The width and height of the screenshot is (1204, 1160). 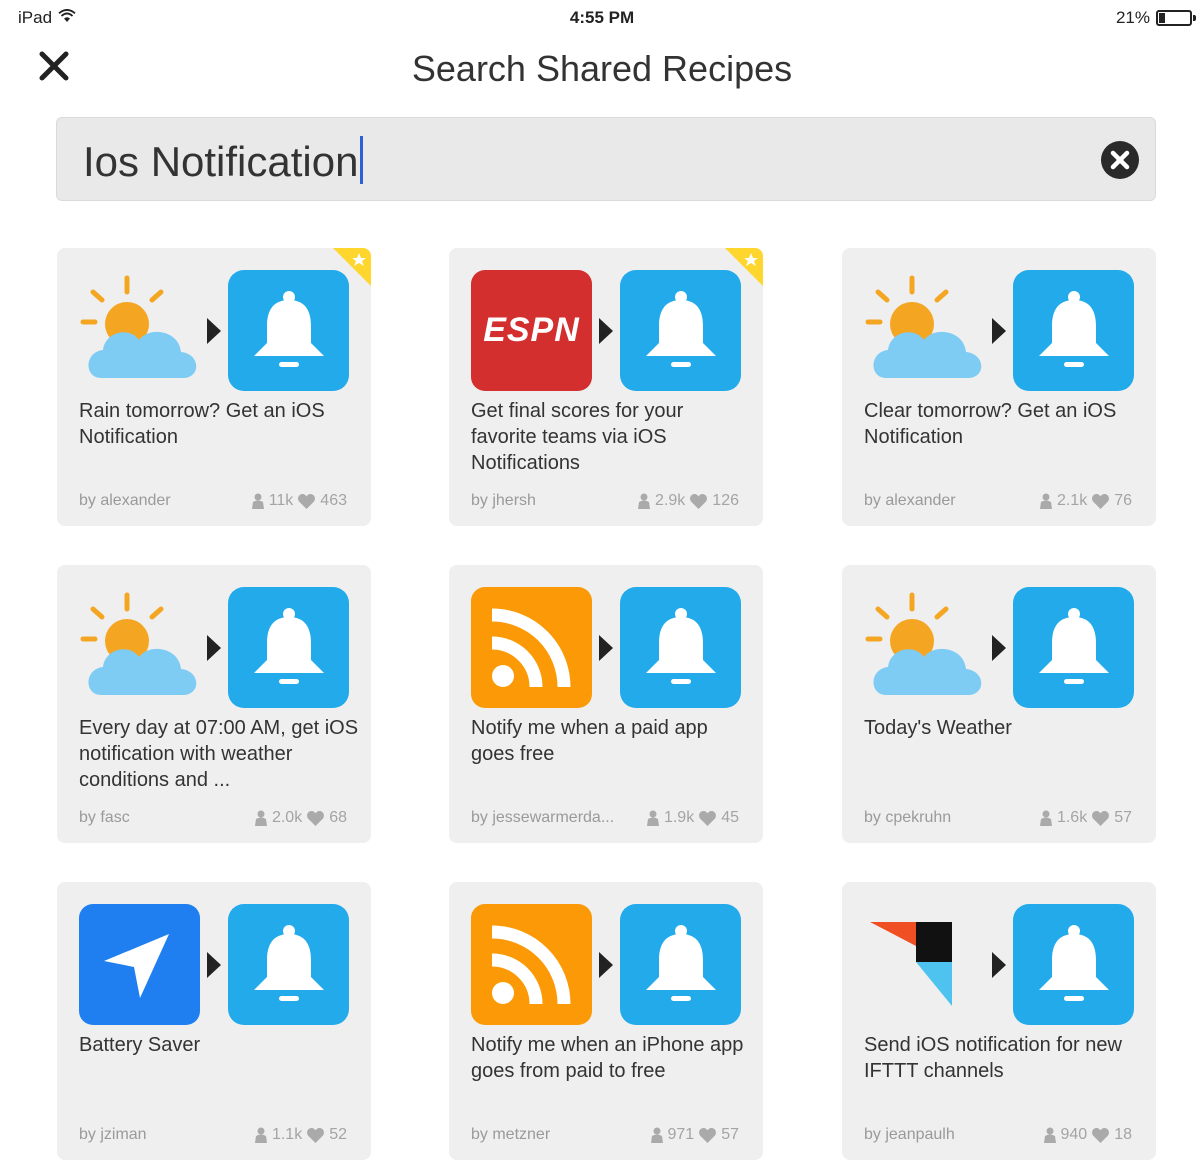 I want to click on search-input: Ios Notification, so click(x=606, y=159).